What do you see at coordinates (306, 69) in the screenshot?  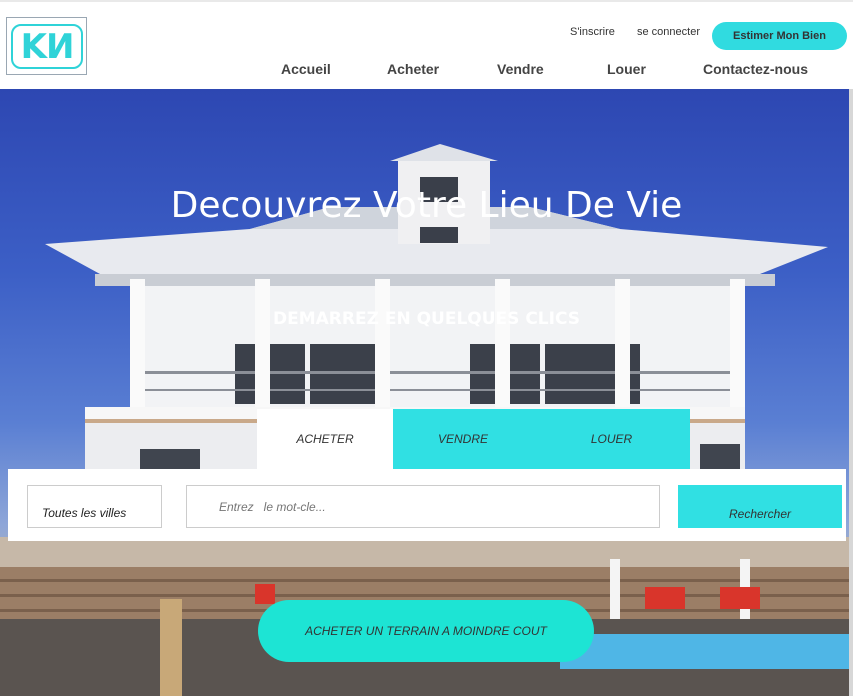 I see `nav-accueil: Accueil` at bounding box center [306, 69].